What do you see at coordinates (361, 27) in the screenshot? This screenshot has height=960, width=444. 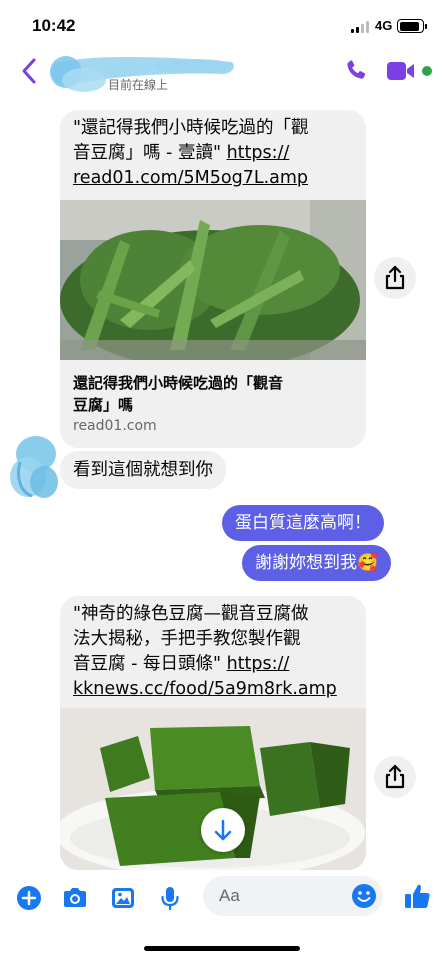 I see `cellular-signal-icon` at bounding box center [361, 27].